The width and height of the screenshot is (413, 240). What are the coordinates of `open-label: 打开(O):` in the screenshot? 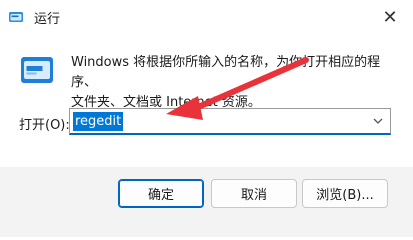 It's located at (44, 125).